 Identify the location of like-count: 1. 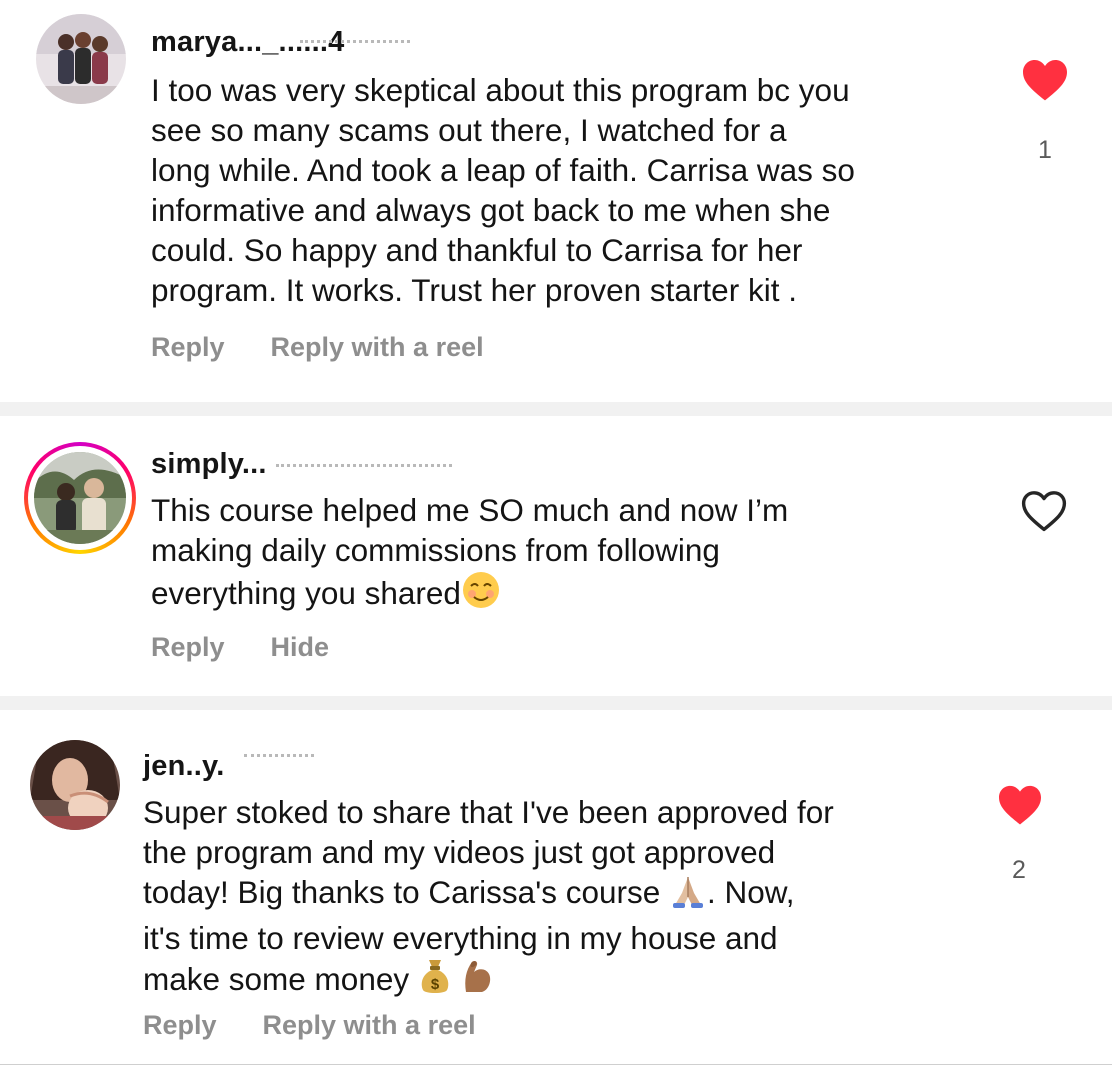
(1045, 150).